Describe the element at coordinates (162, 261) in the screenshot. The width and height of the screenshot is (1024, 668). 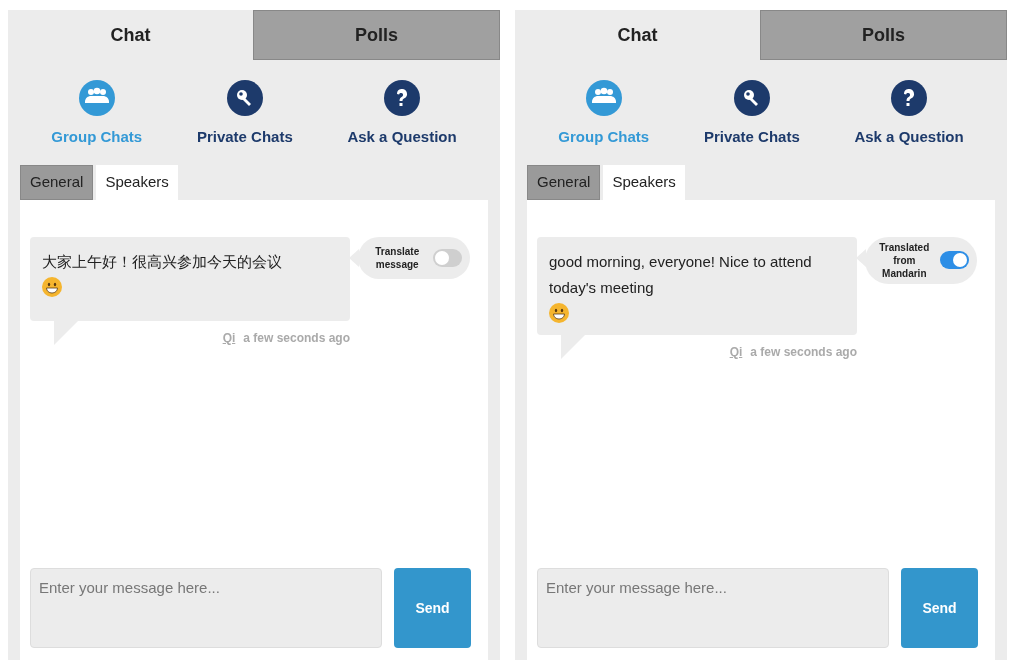
I see `message-text: 大家上午好！很高兴参加今天的会议` at that location.